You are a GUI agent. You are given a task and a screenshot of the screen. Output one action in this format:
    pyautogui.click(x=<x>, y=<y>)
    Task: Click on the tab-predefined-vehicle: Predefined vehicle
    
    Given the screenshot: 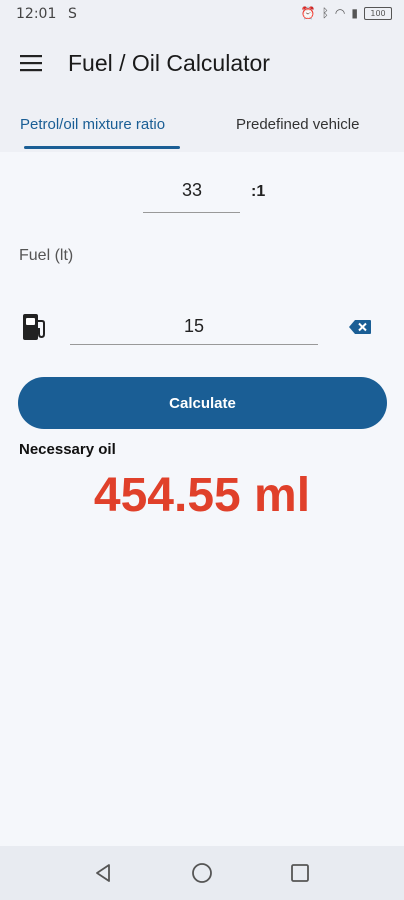 What is the action you would take?
    pyautogui.click(x=297, y=124)
    